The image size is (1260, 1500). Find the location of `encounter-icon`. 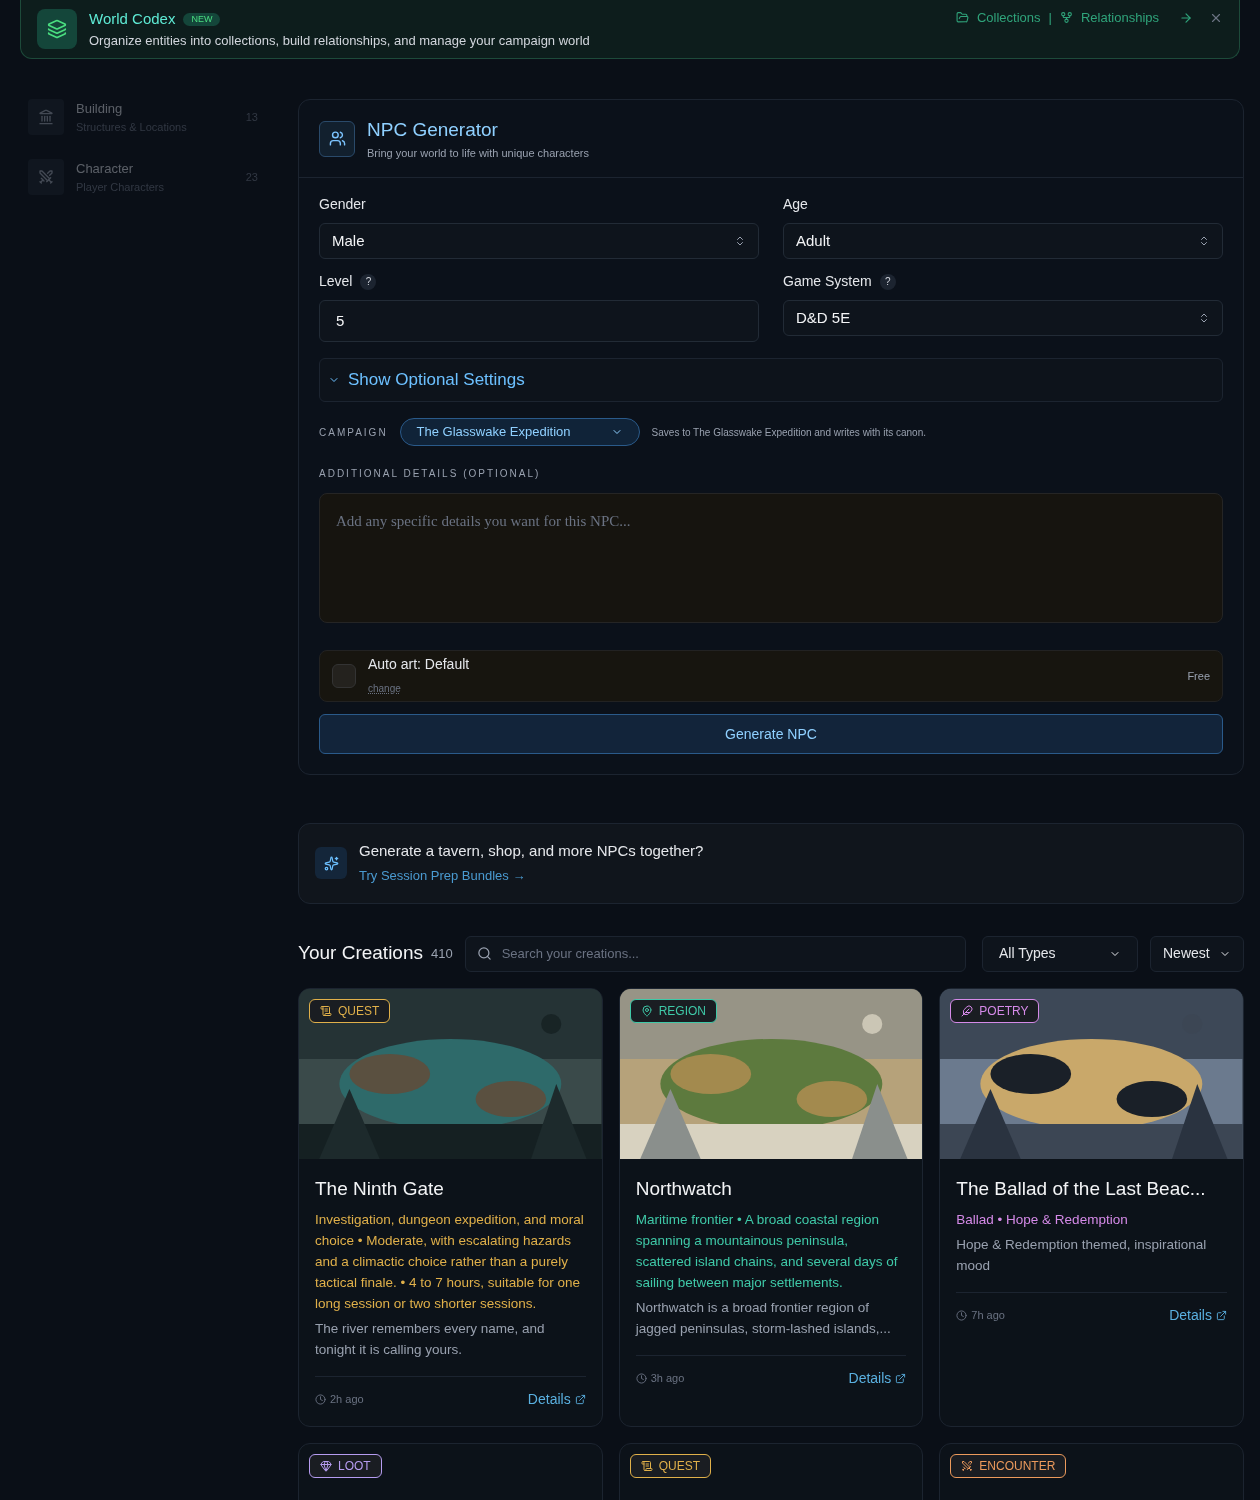

encounter-icon is located at coordinates (967, 1466).